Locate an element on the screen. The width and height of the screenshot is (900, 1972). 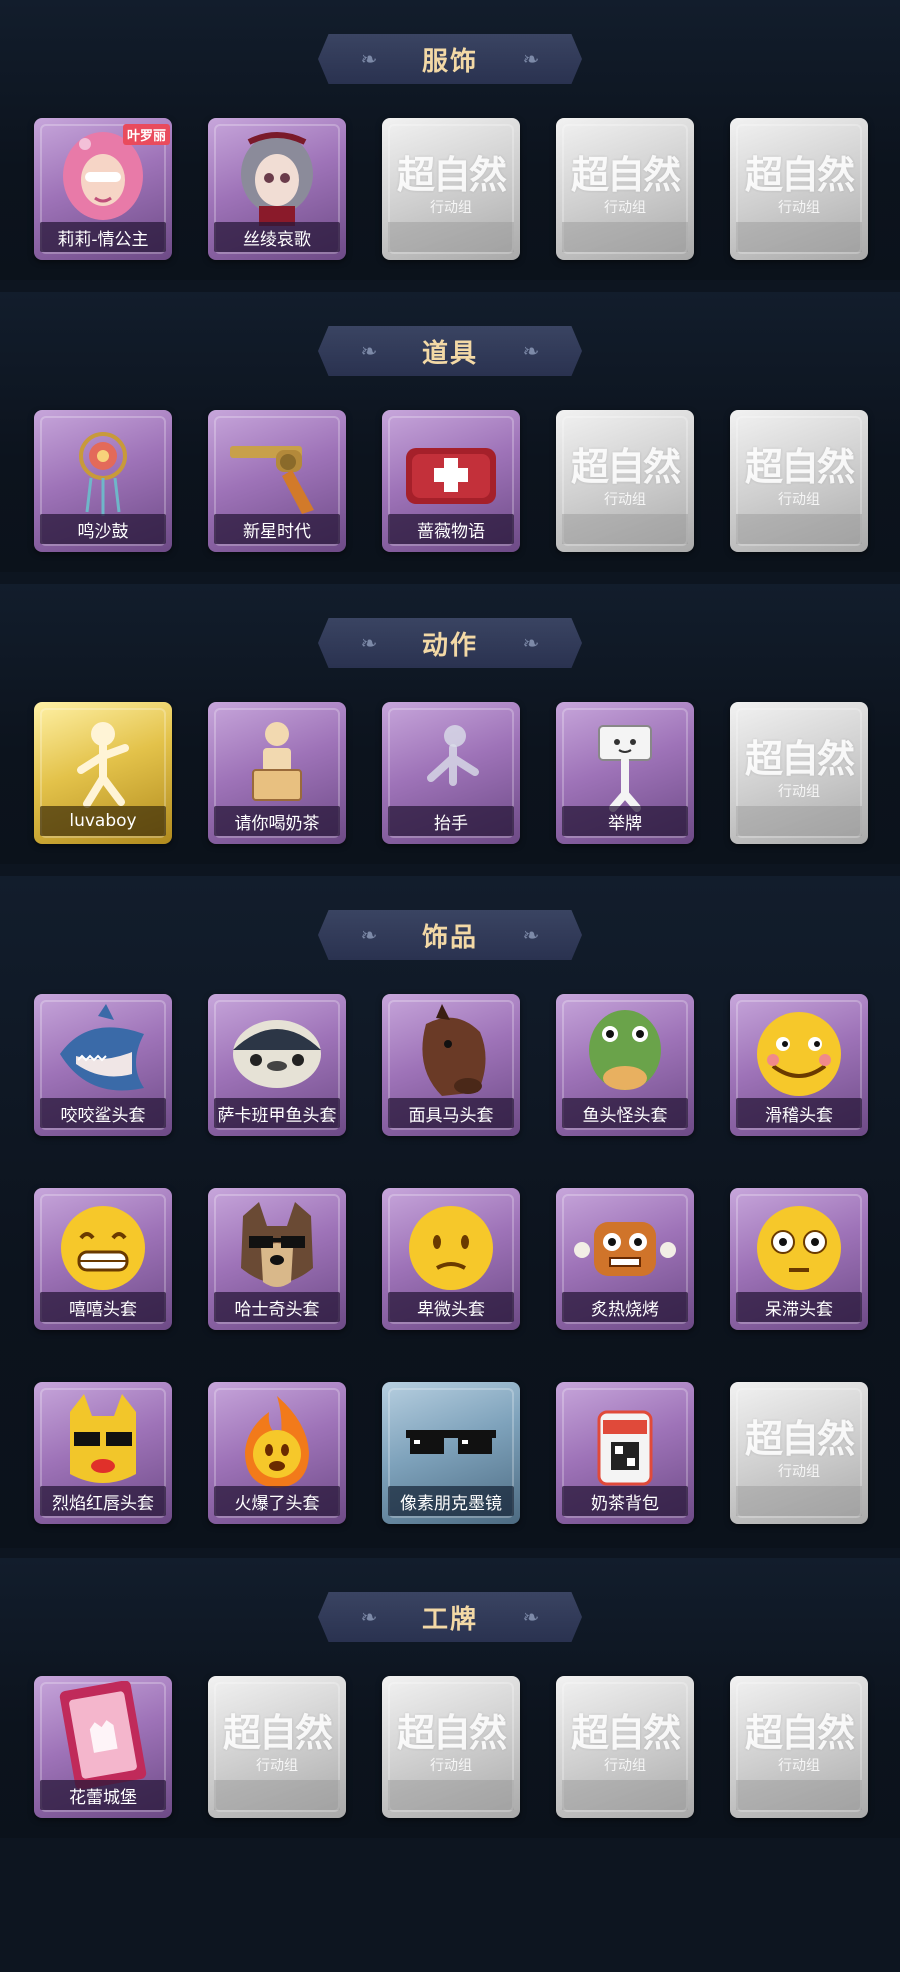
item-card: 奶茶背包 is located at coordinates (625, 1453).